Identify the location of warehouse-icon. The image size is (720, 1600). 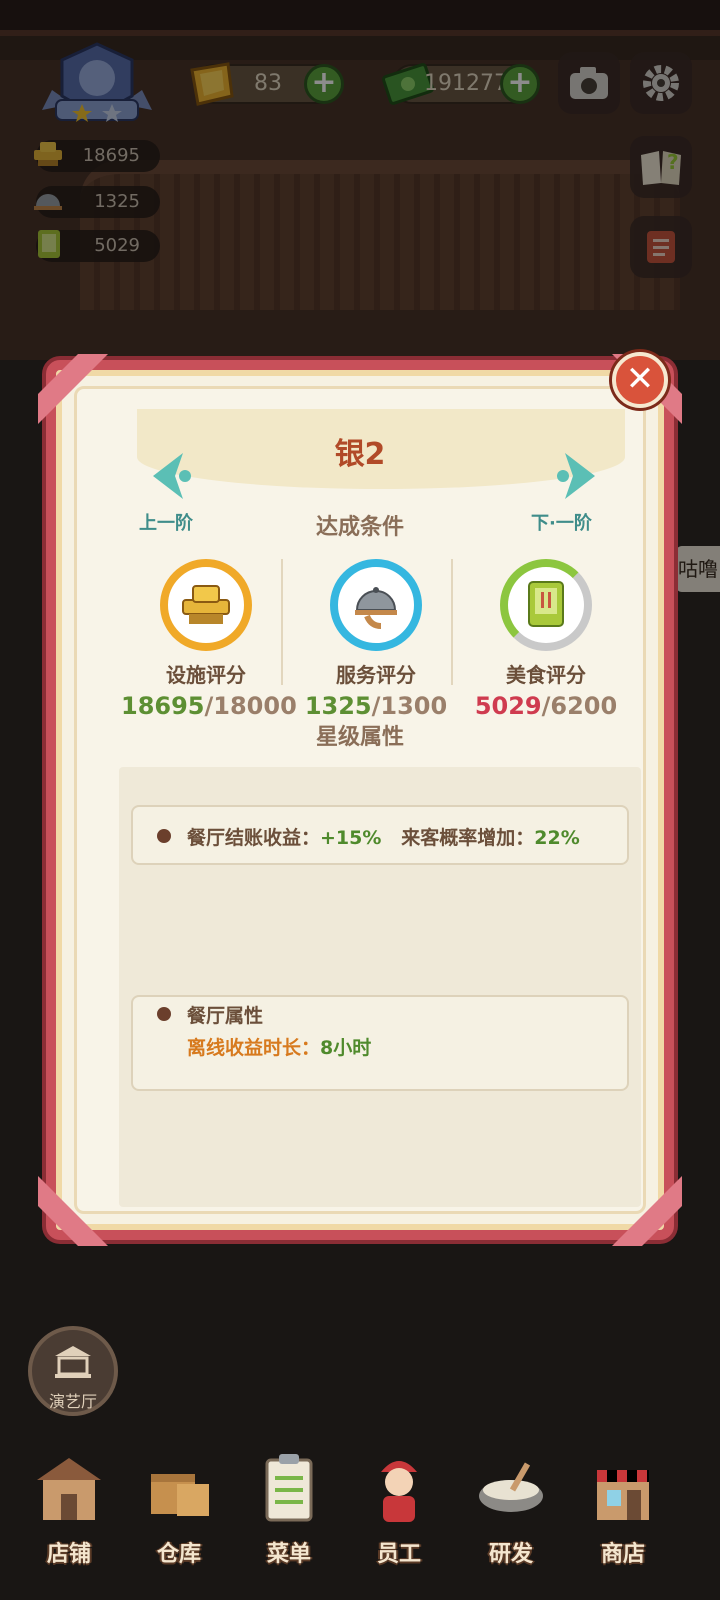
(180, 1495).